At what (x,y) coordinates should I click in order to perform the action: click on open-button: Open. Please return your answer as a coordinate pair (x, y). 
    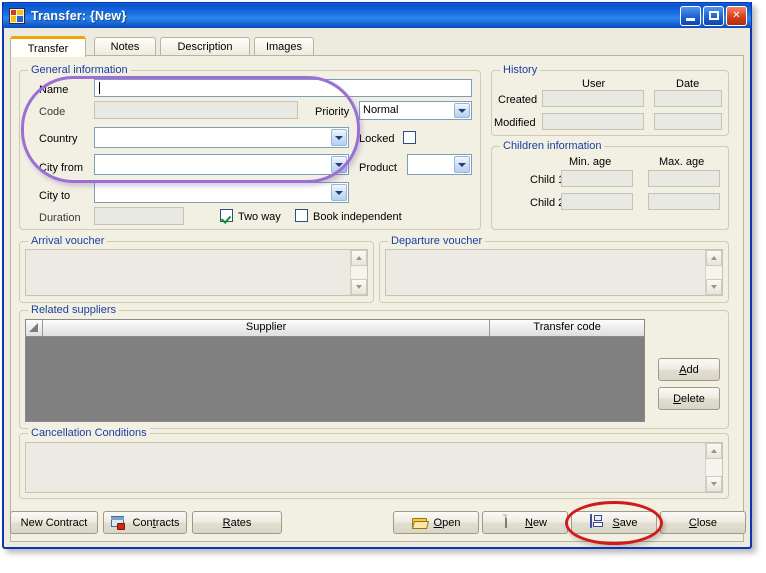
    Looking at the image, I should click on (436, 522).